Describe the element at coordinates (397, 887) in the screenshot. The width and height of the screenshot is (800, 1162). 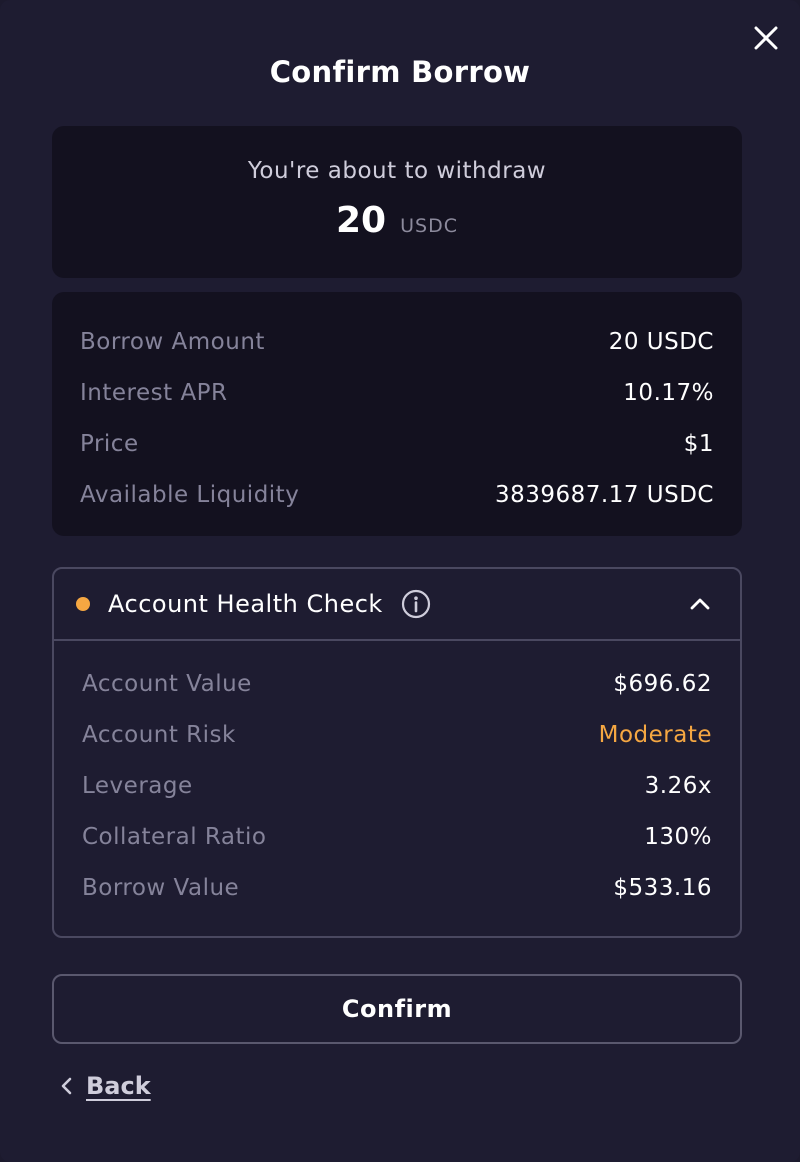
I see `health-row-borrow-value: Borrow Value $533.16` at that location.